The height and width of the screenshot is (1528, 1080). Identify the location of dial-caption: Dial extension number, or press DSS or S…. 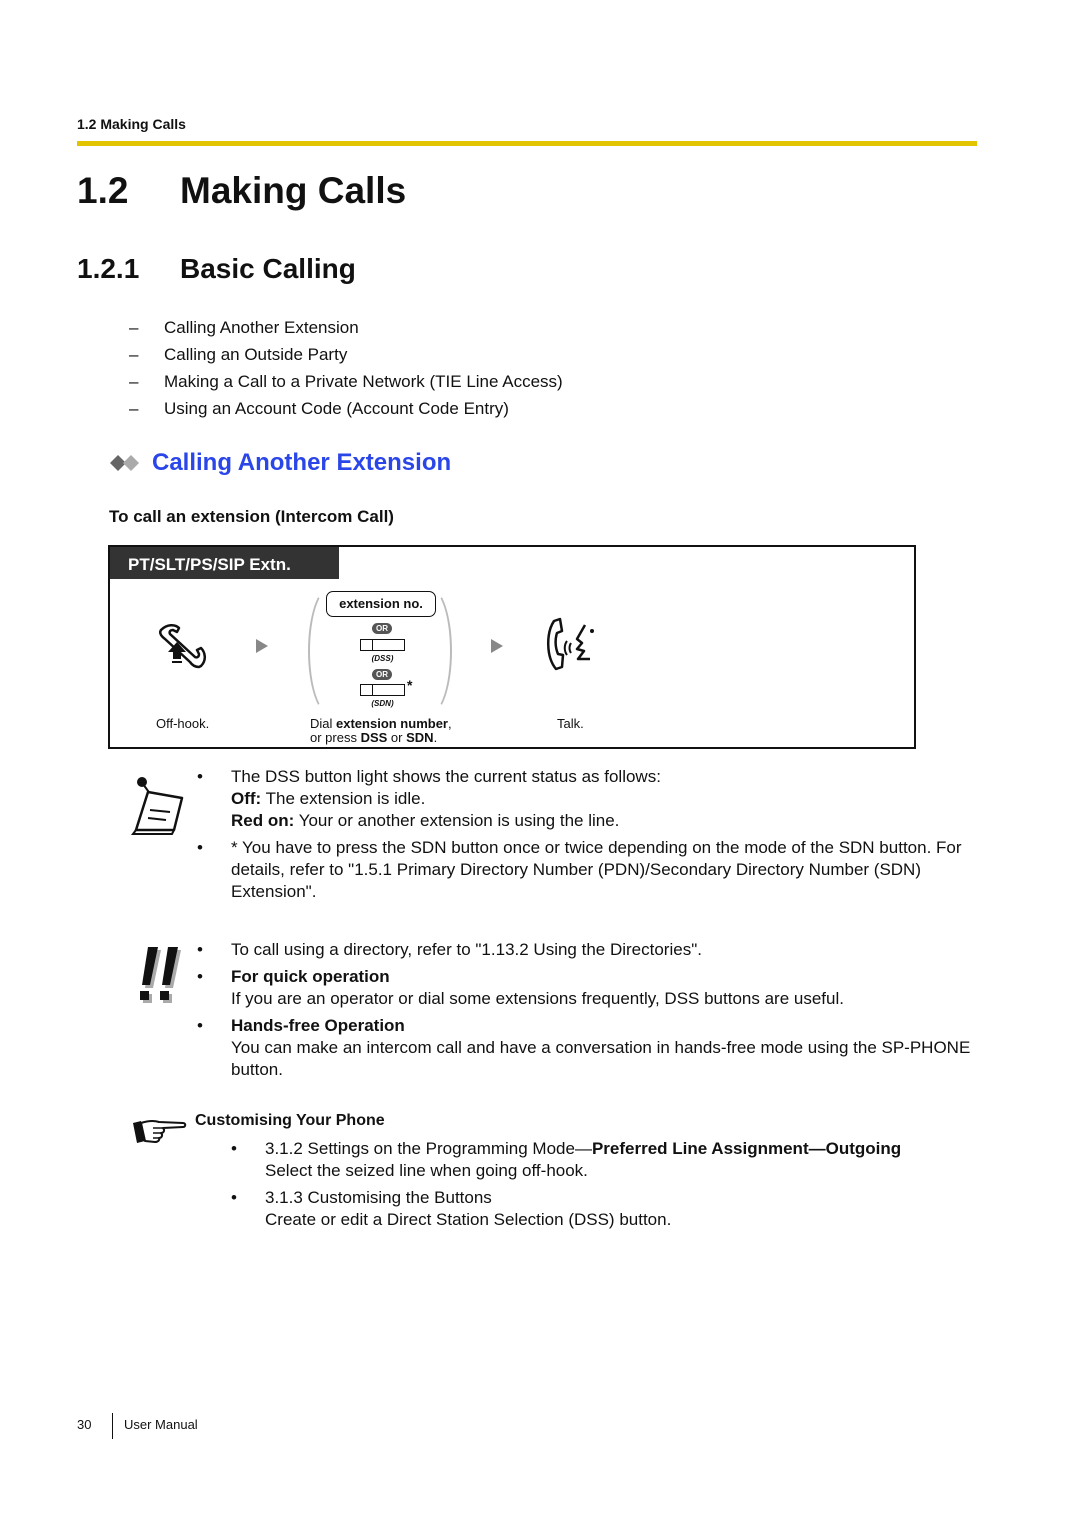
(381, 730).